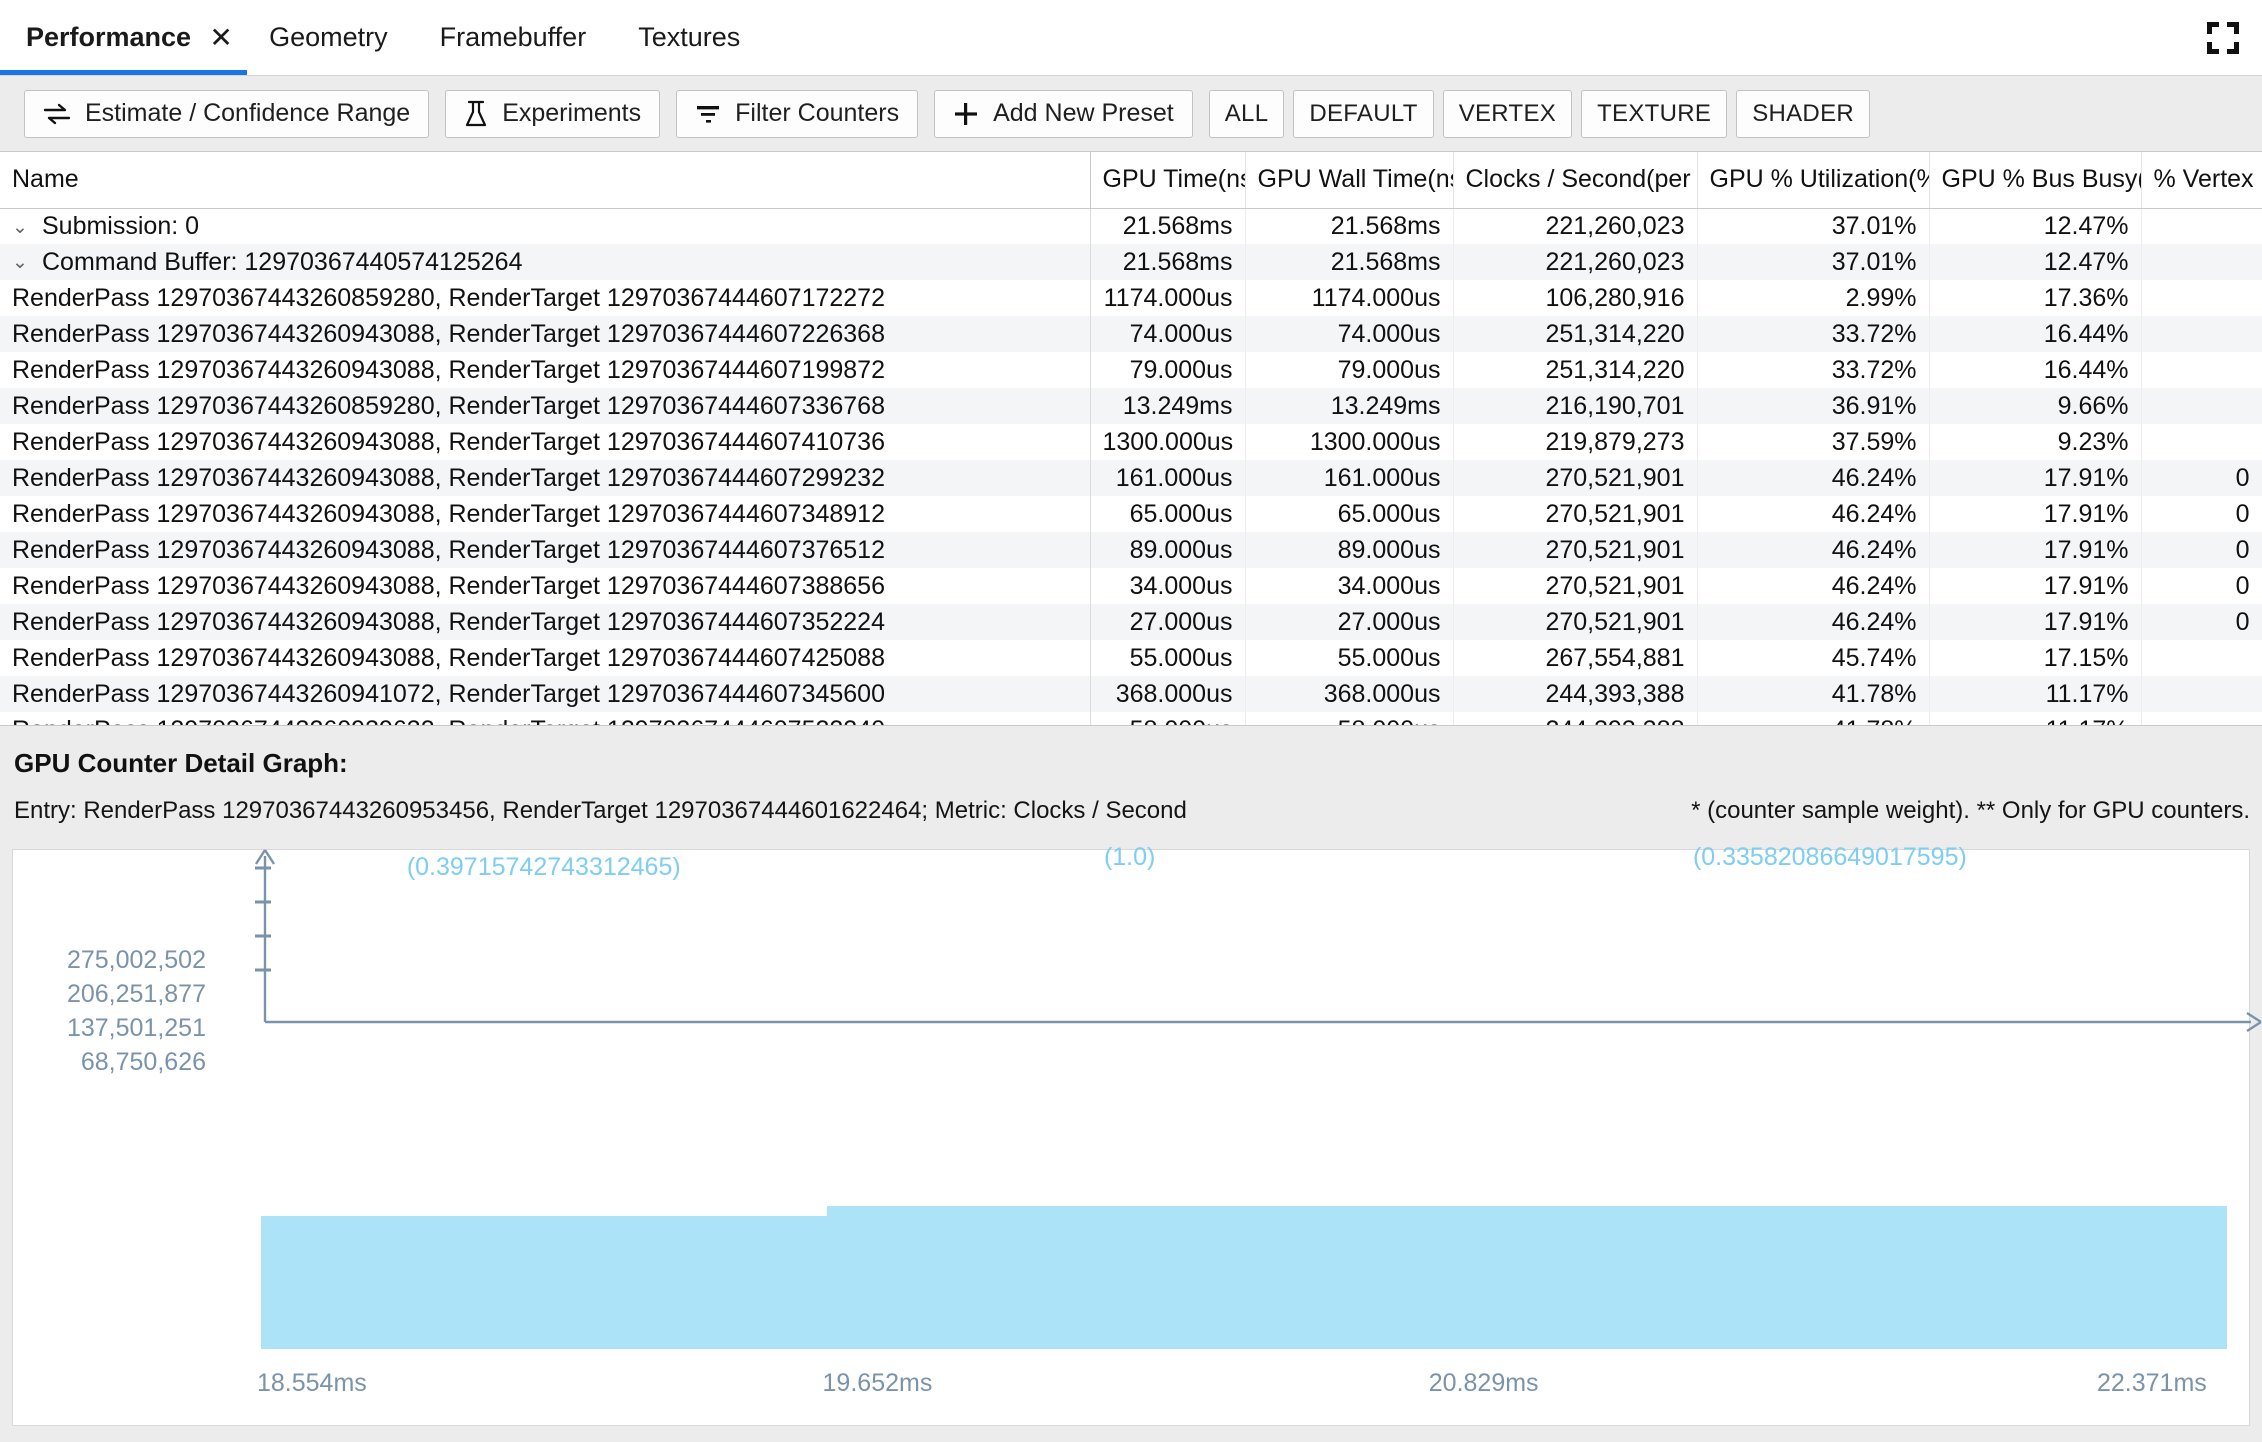 This screenshot has height=1442, width=2262. I want to click on tab-geometry: Geometry, so click(328, 37).